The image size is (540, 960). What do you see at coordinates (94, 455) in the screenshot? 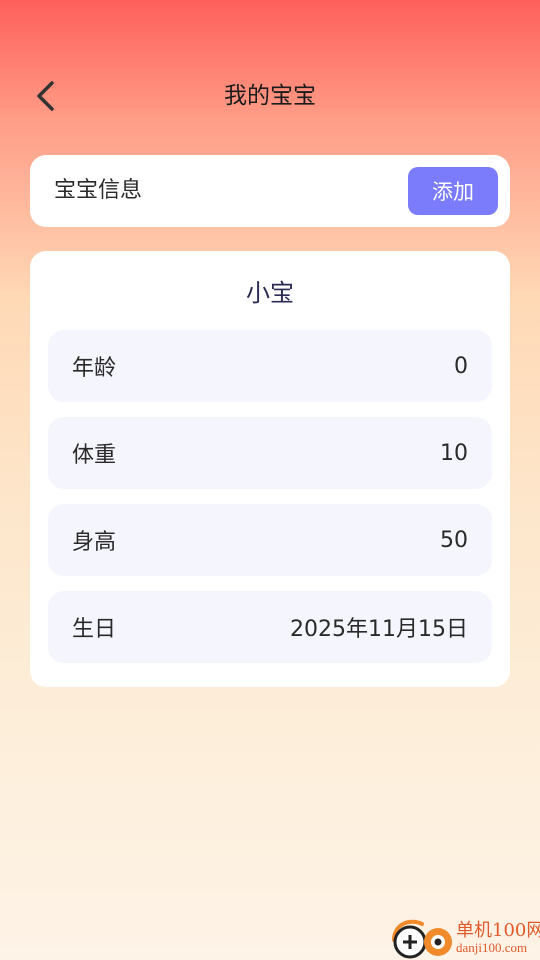
I see `weight-label: 体重` at bounding box center [94, 455].